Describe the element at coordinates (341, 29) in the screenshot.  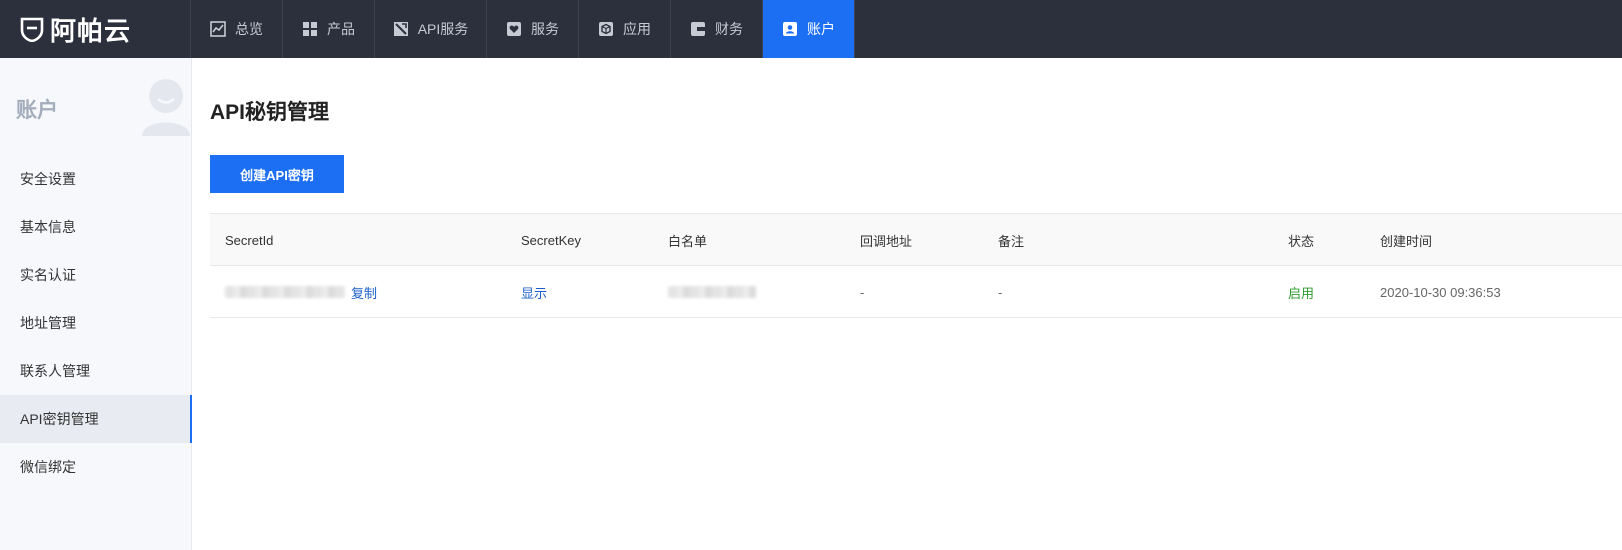
I see `nav-item-label: 产品` at that location.